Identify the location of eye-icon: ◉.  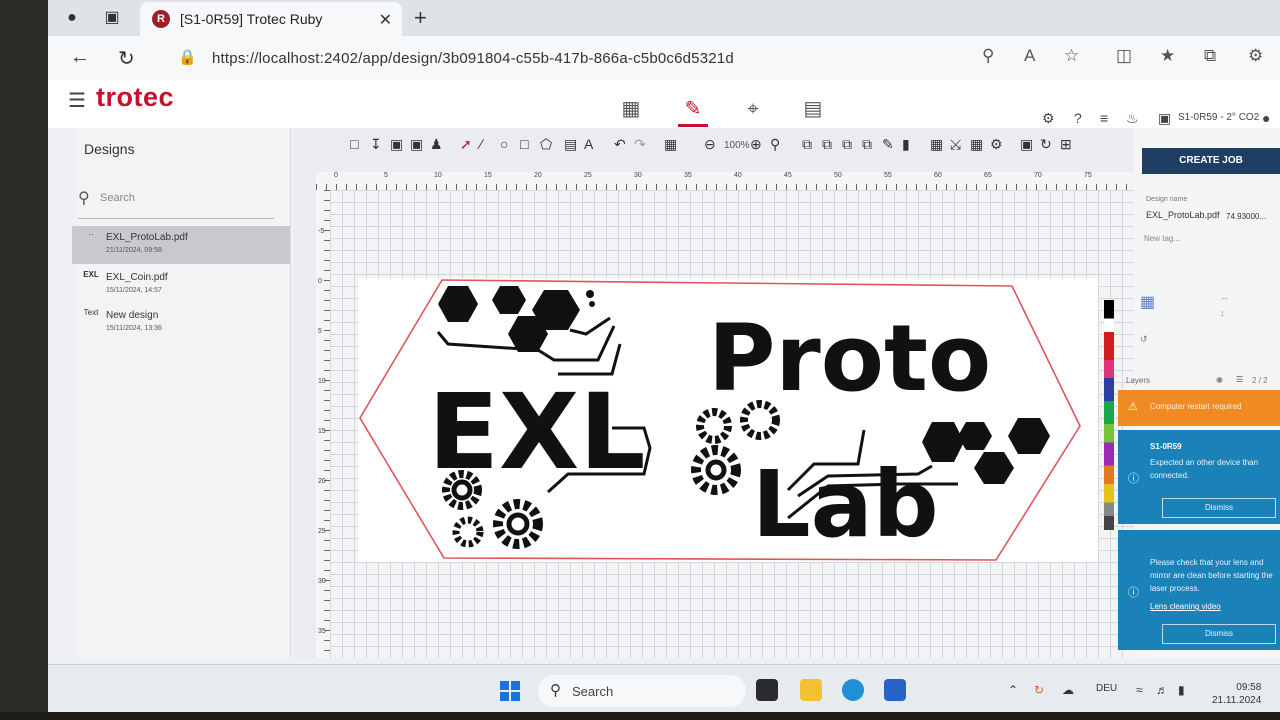
(1219, 379).